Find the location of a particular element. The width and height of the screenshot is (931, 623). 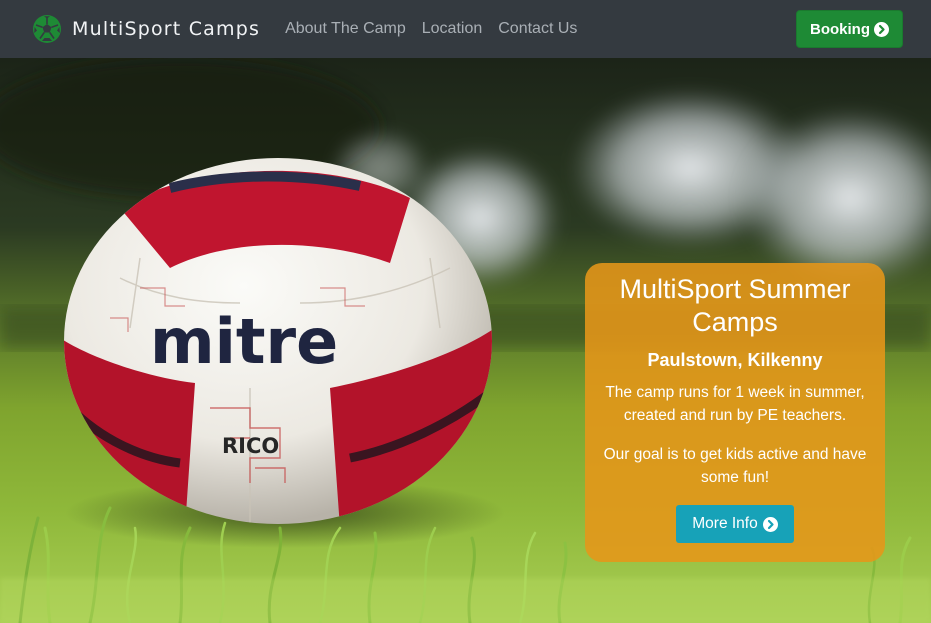

more-info-button: More Info is located at coordinates (735, 524).